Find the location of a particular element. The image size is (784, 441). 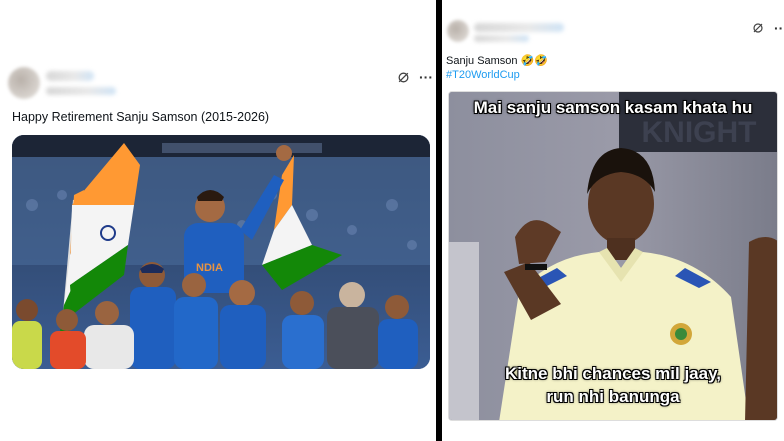

post-text: Sanju Samson 🤣🤣 is located at coordinates (497, 61).